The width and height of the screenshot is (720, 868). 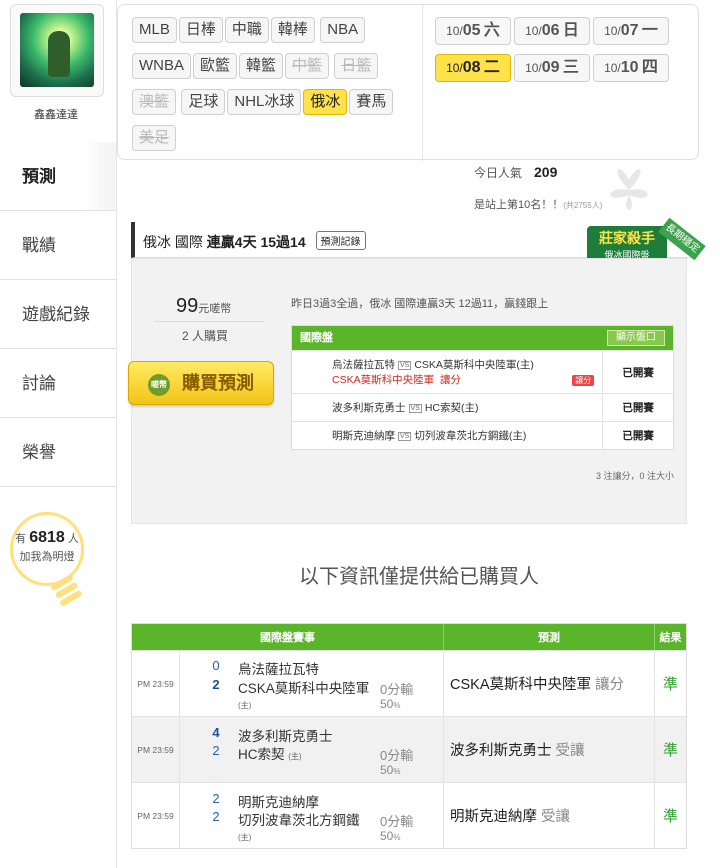 I want to click on date-btn: 10/06 日, so click(x=552, y=31).